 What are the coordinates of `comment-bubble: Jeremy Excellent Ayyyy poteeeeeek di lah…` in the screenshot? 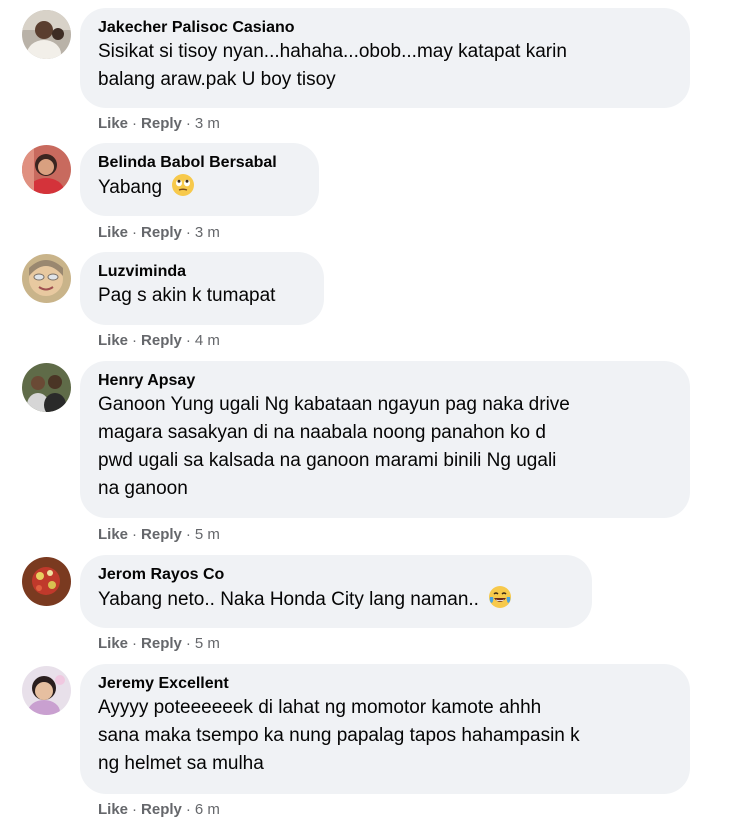 It's located at (385, 729).